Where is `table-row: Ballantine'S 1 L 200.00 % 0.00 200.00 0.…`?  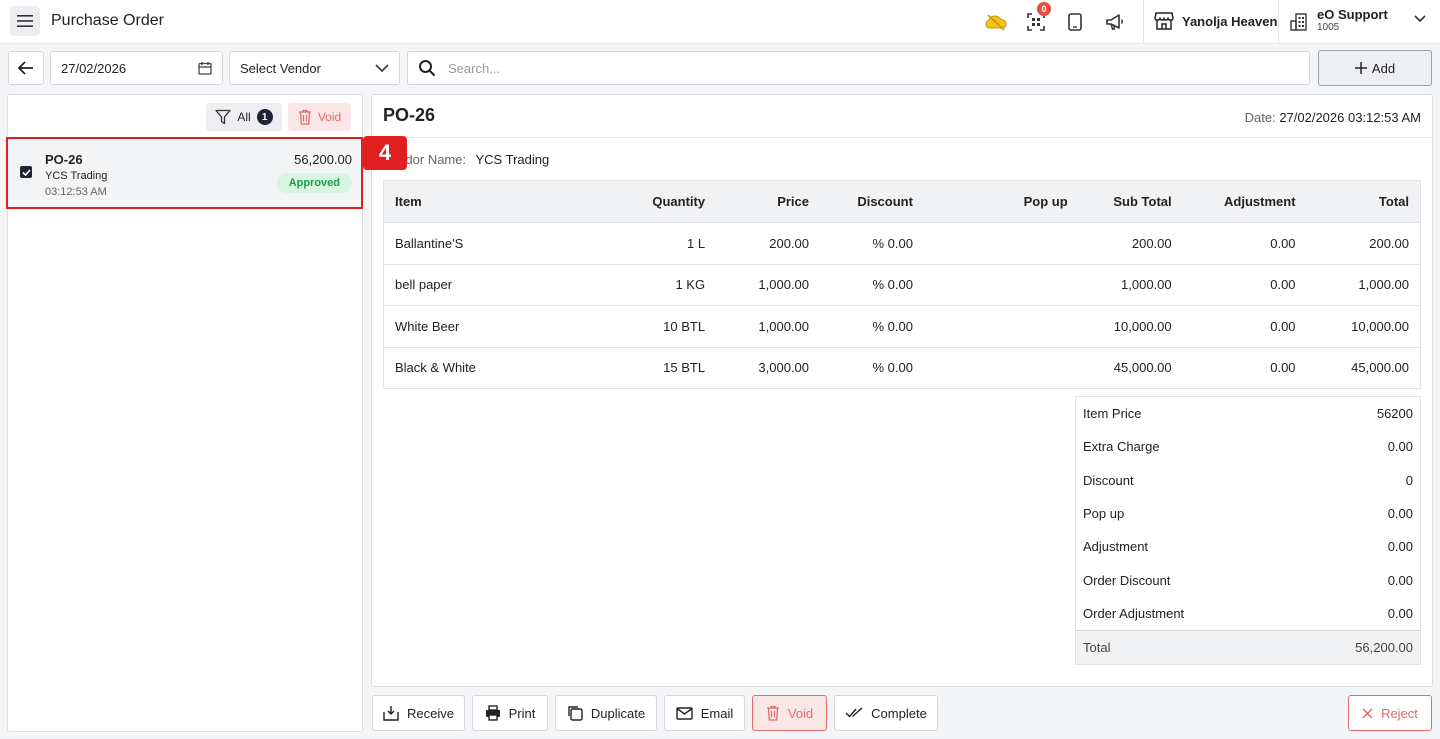
table-row: Ballantine'S 1 L 200.00 % 0.00 200.00 0.… is located at coordinates (902, 243).